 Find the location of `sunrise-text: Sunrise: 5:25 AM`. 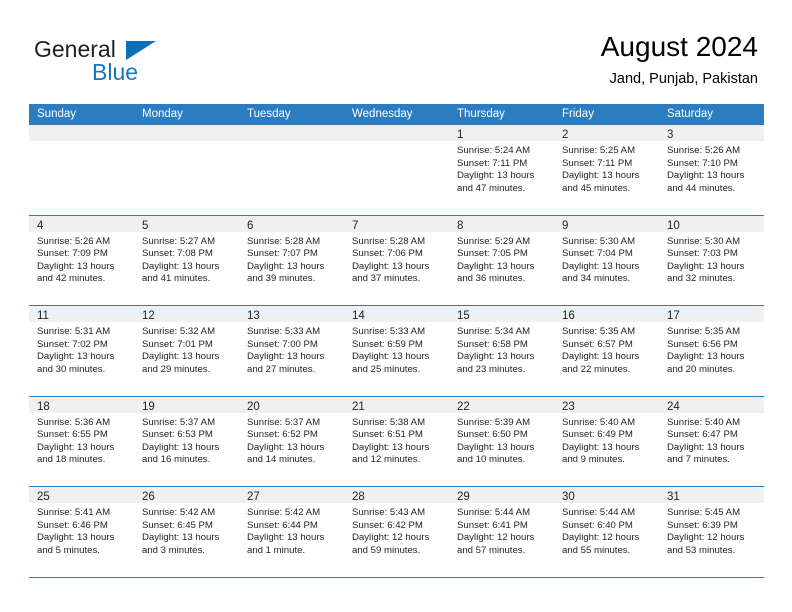

sunrise-text: Sunrise: 5:25 AM is located at coordinates (599, 150).